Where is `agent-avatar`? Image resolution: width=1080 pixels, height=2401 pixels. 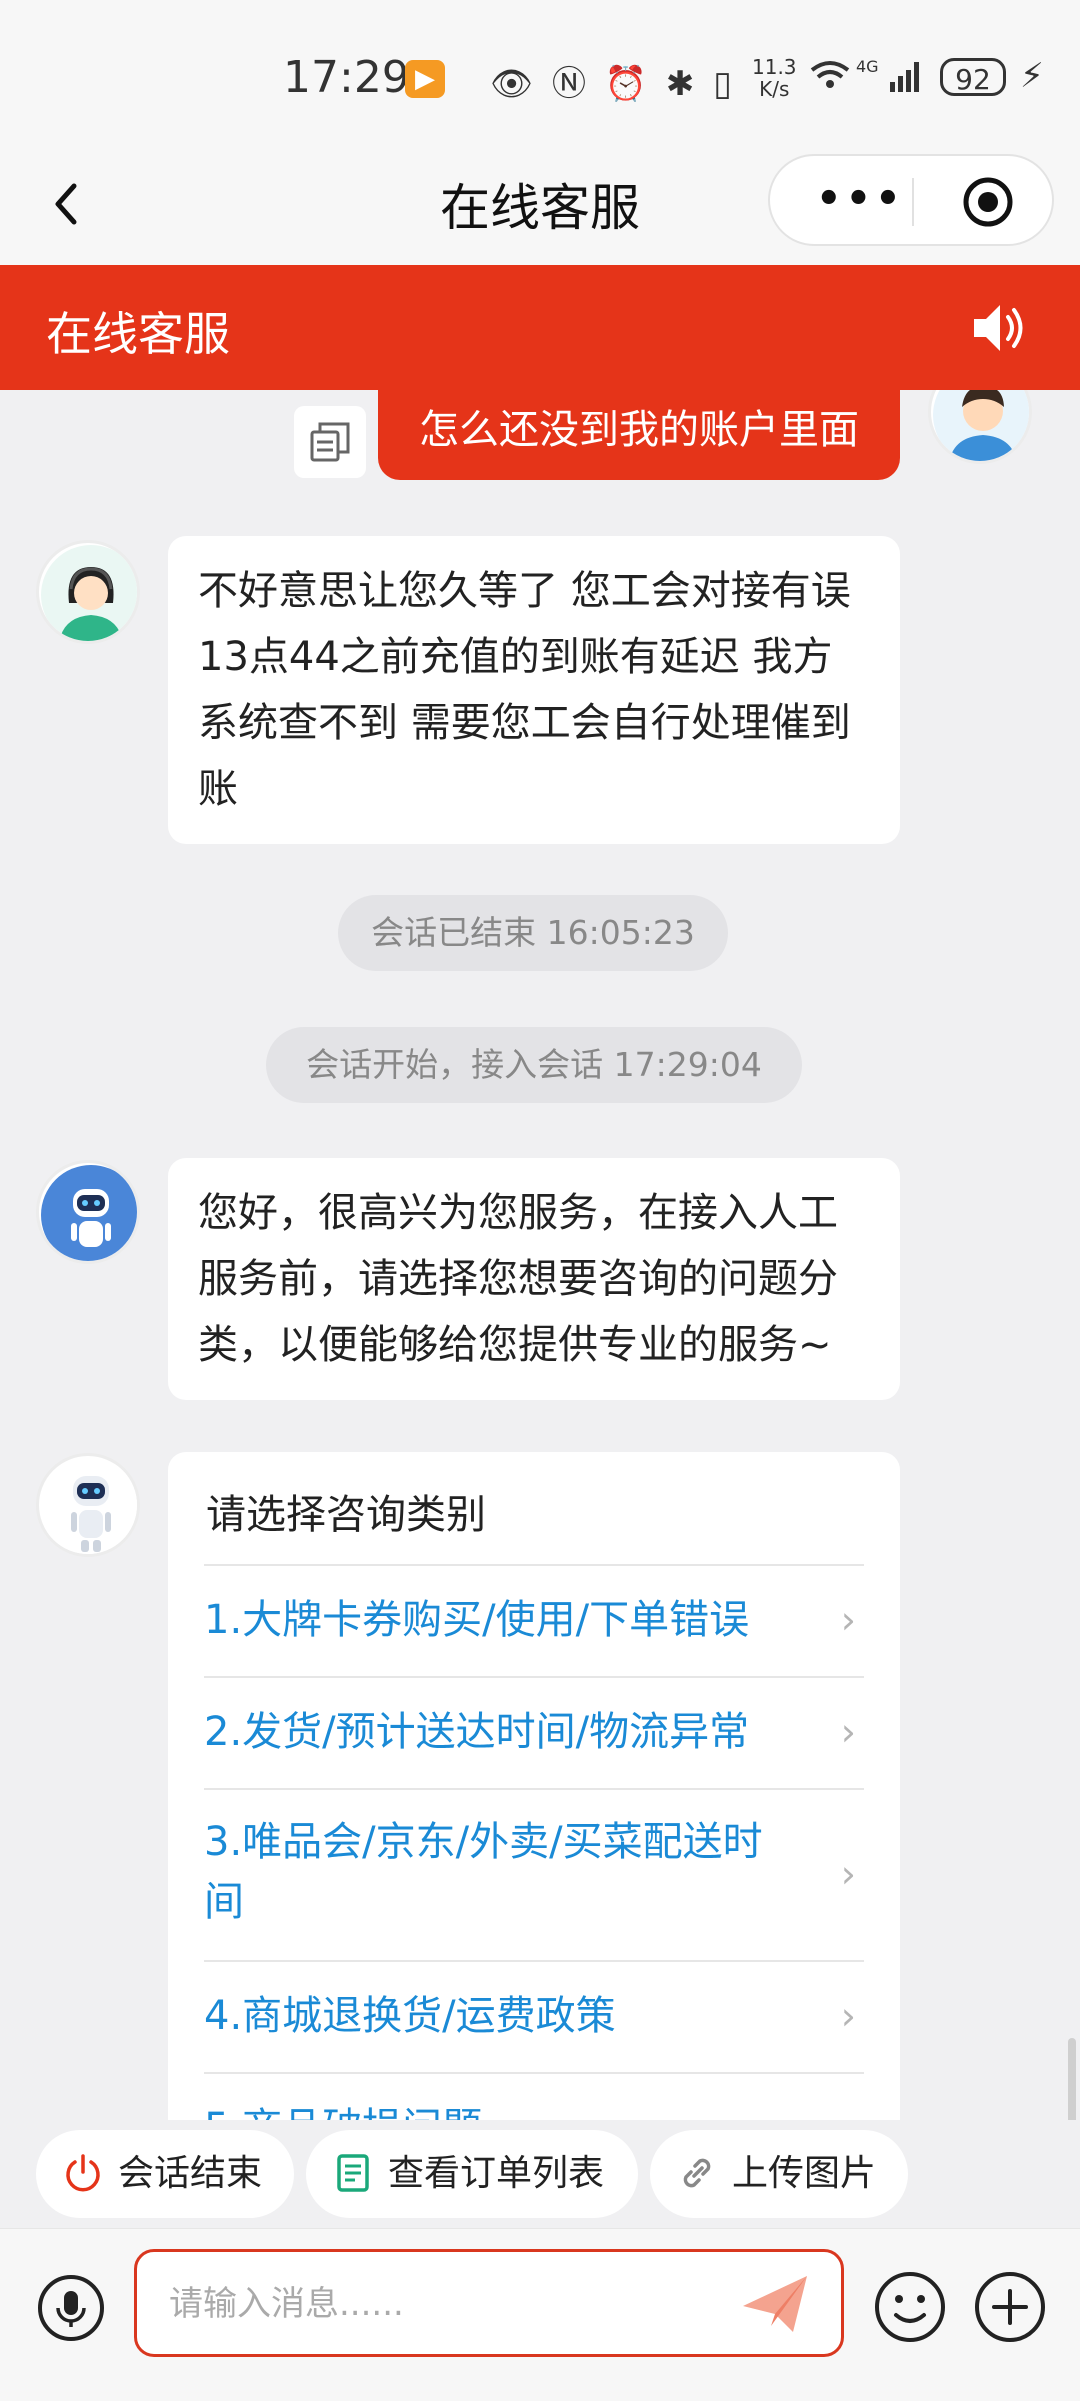
agent-avatar is located at coordinates (88, 592).